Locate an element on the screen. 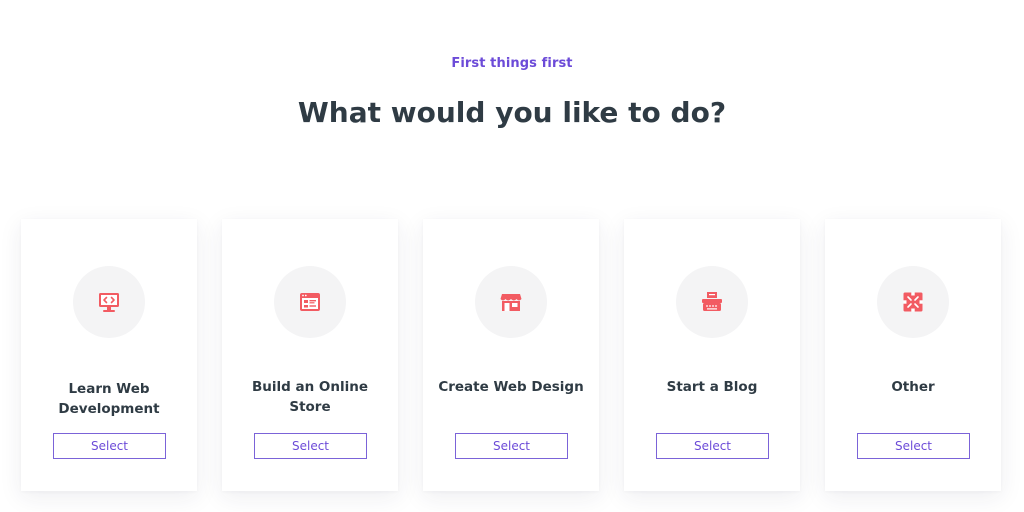  option-card-build-online-store: Build an Online Store Select is located at coordinates (310, 355).